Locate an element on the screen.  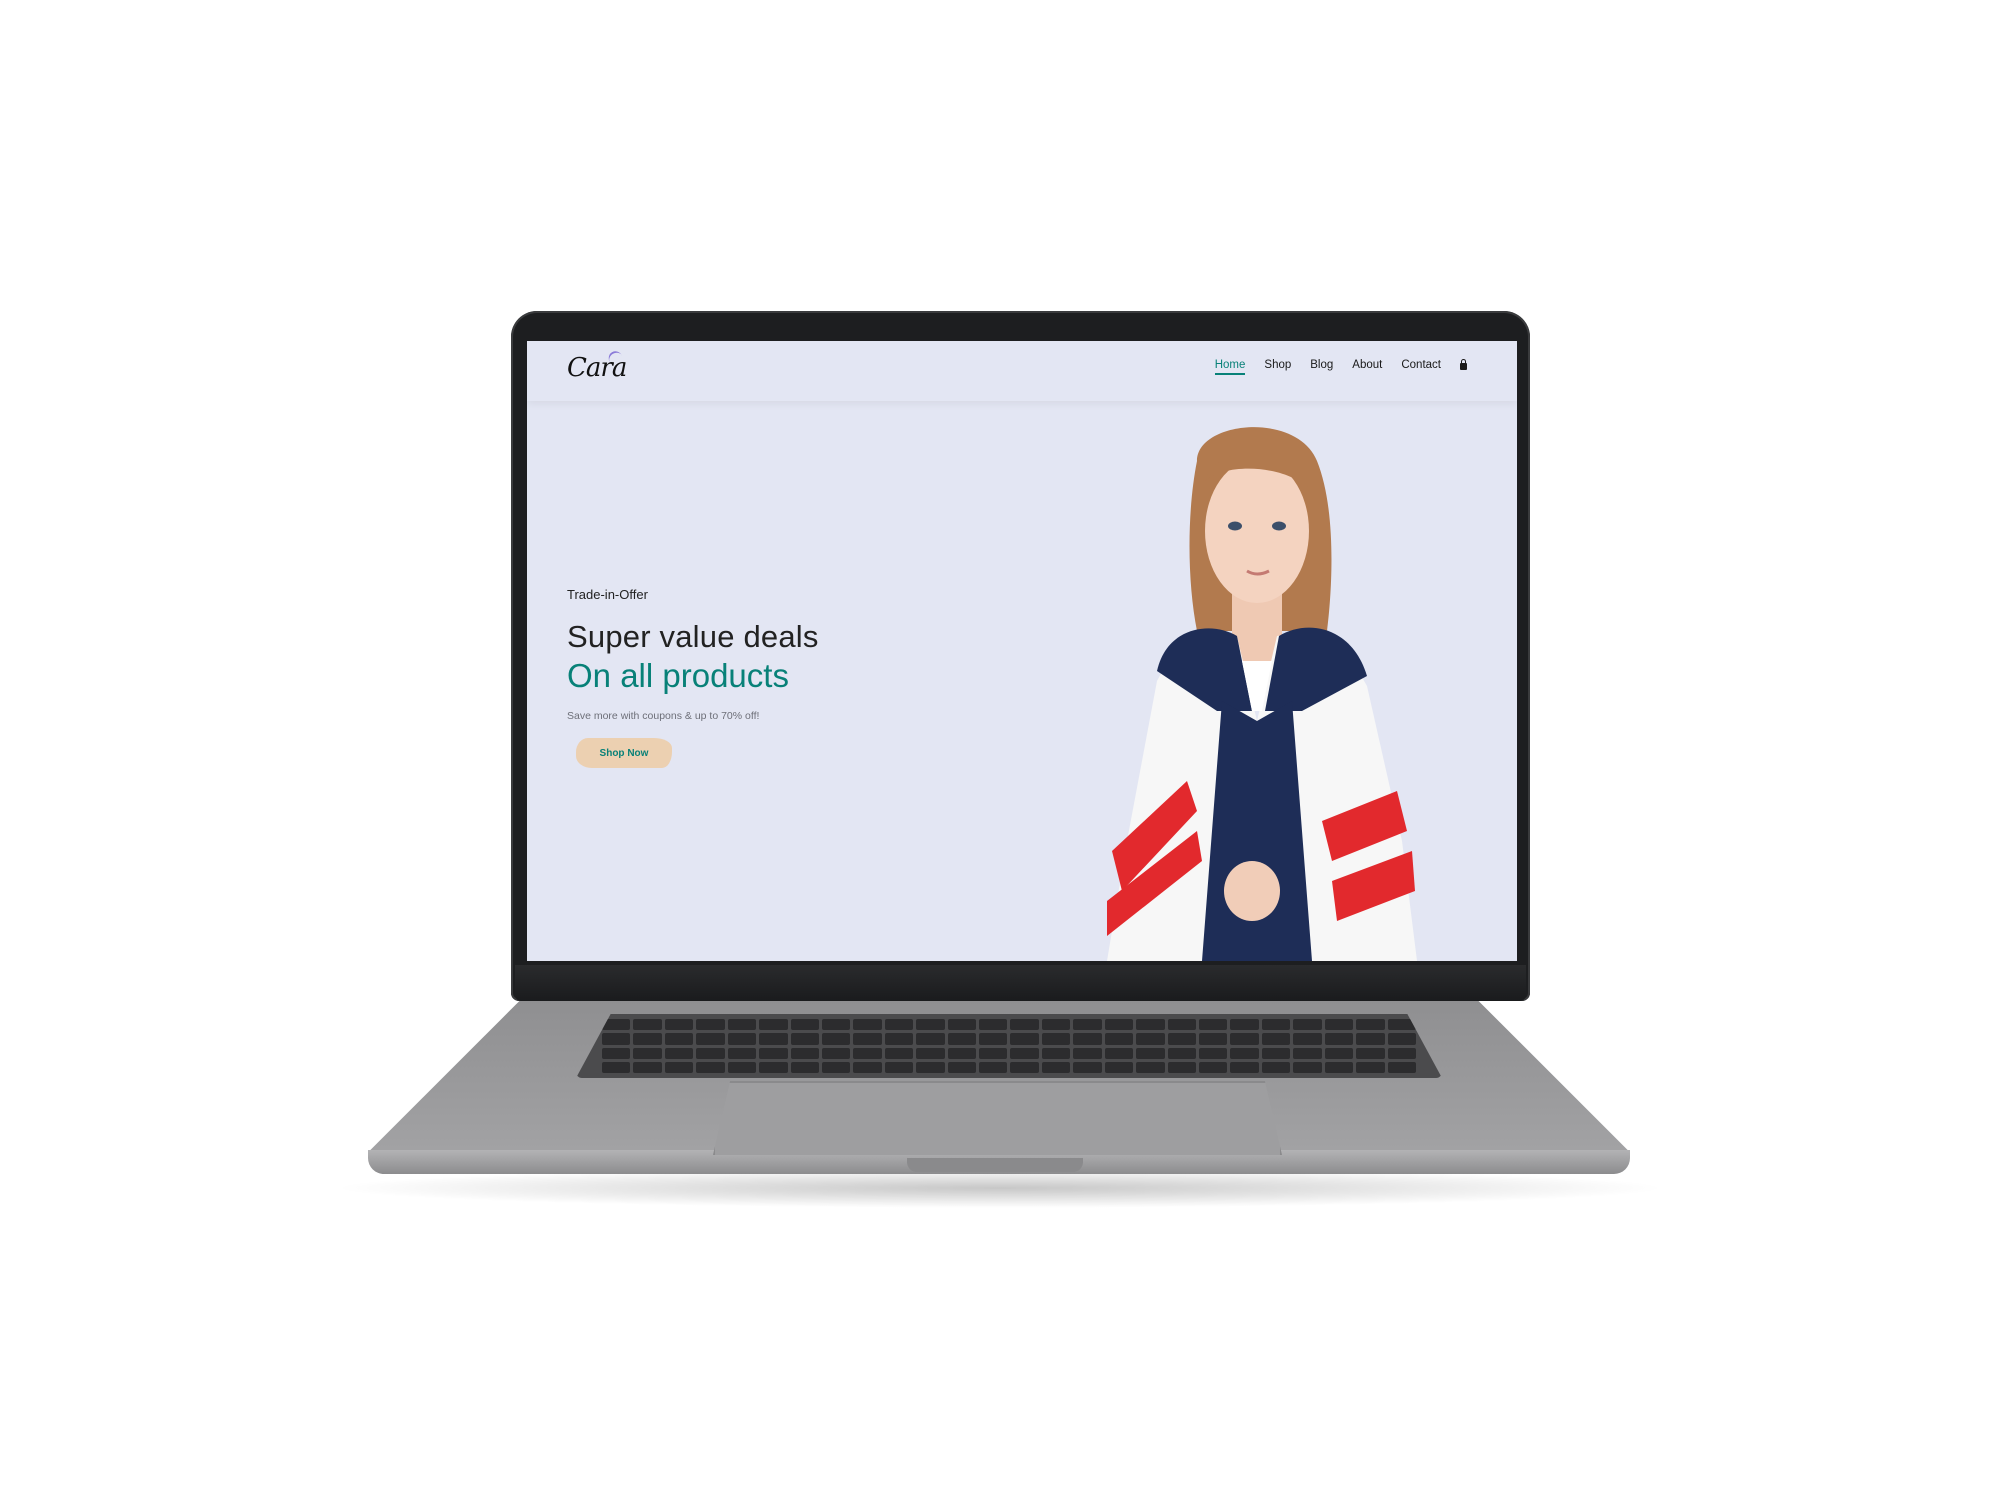
nav-item-blog: Blog is located at coordinates (1321, 365).